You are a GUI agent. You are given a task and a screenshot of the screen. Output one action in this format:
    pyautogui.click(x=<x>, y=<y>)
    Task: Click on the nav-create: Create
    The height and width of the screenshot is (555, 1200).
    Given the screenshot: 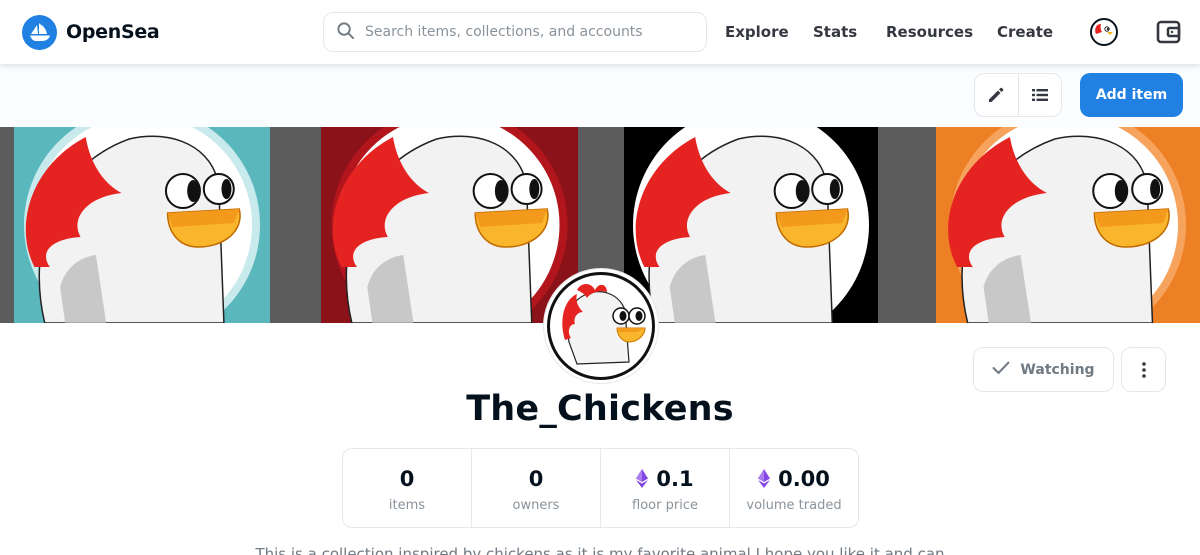 What is the action you would take?
    pyautogui.click(x=1025, y=32)
    